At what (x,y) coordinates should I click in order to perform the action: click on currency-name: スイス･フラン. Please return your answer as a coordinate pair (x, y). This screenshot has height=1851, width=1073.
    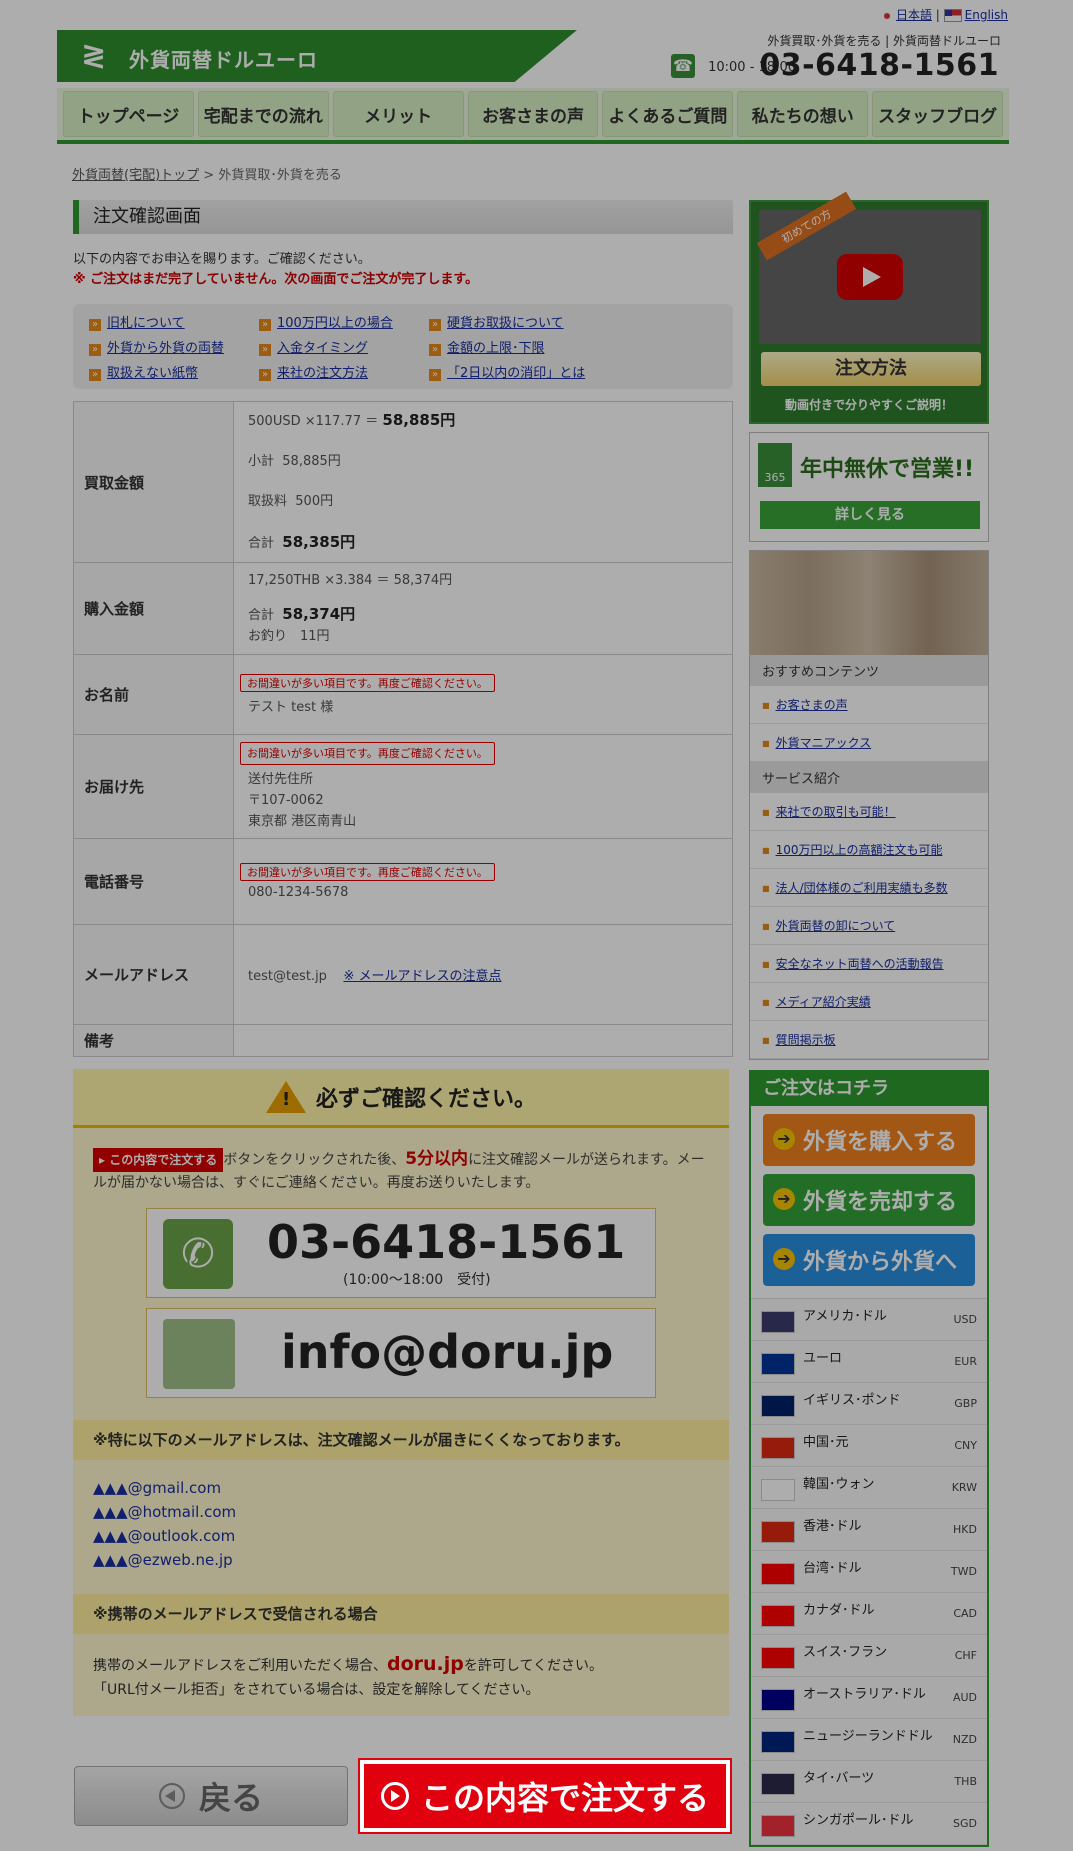
    Looking at the image, I should click on (845, 1652).